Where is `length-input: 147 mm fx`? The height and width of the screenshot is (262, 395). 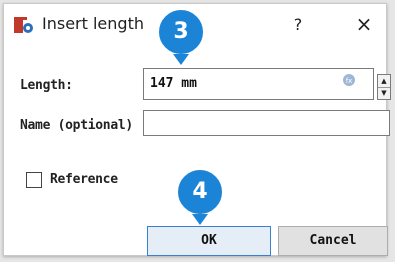 length-input: 147 mm fx is located at coordinates (258, 84).